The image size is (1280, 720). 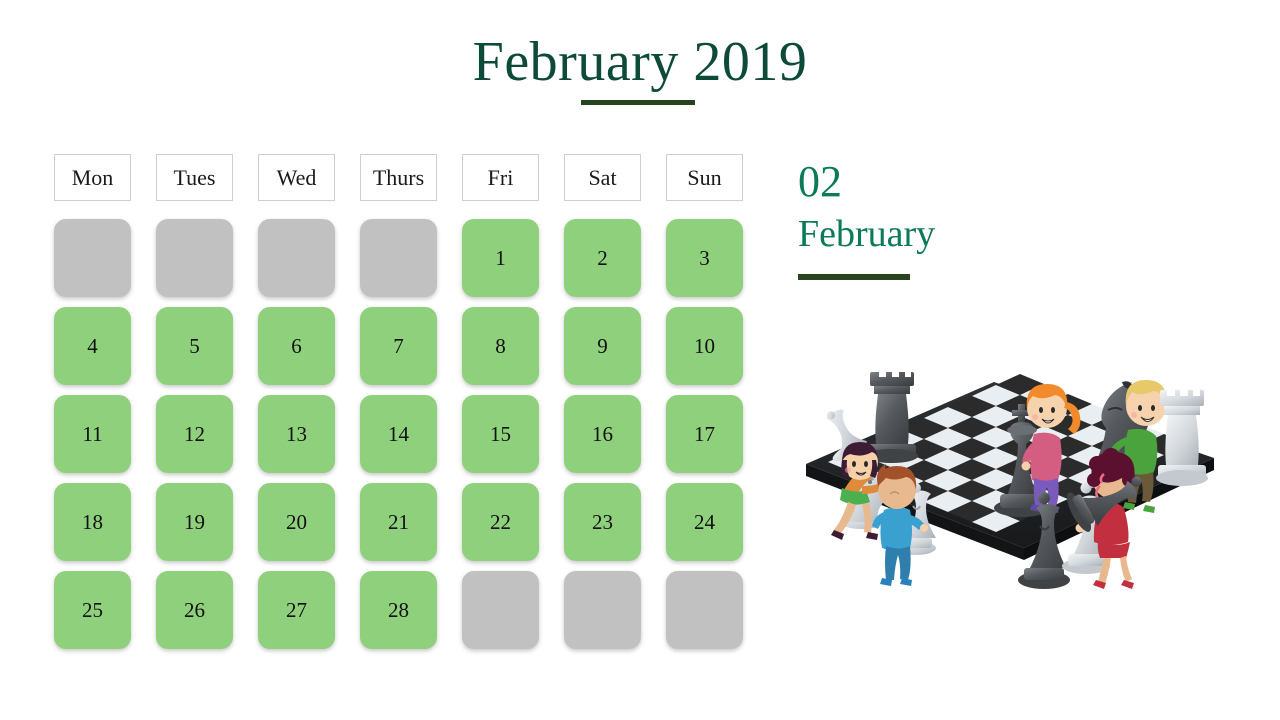 I want to click on day-cell: 2, so click(x=602, y=258).